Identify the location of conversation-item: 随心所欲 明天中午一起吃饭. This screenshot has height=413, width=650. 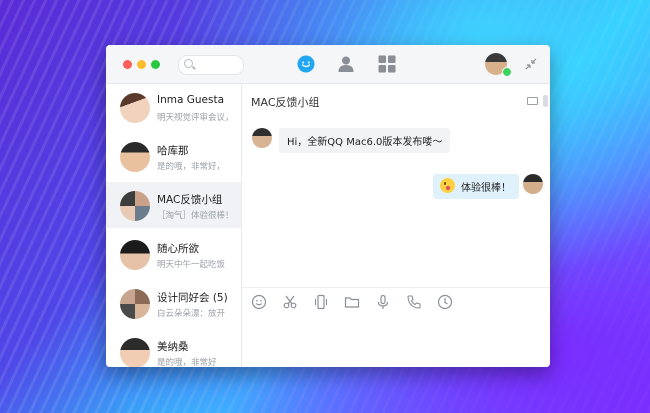
(173, 254).